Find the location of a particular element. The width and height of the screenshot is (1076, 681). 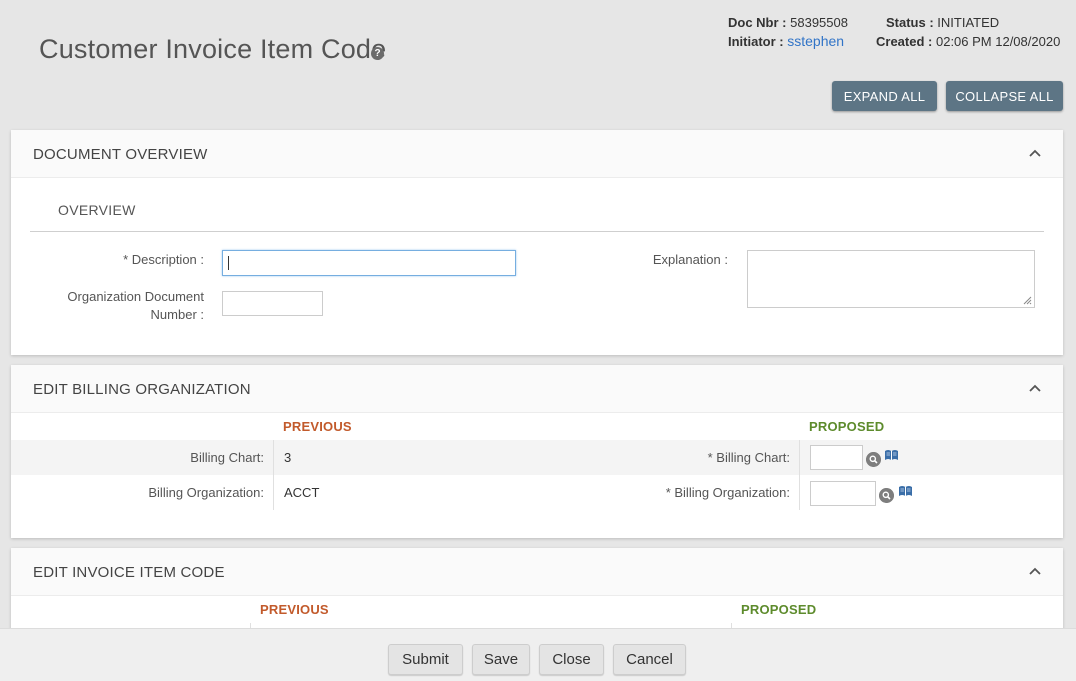

billing-chart-previous: 3 is located at coordinates (288, 457).